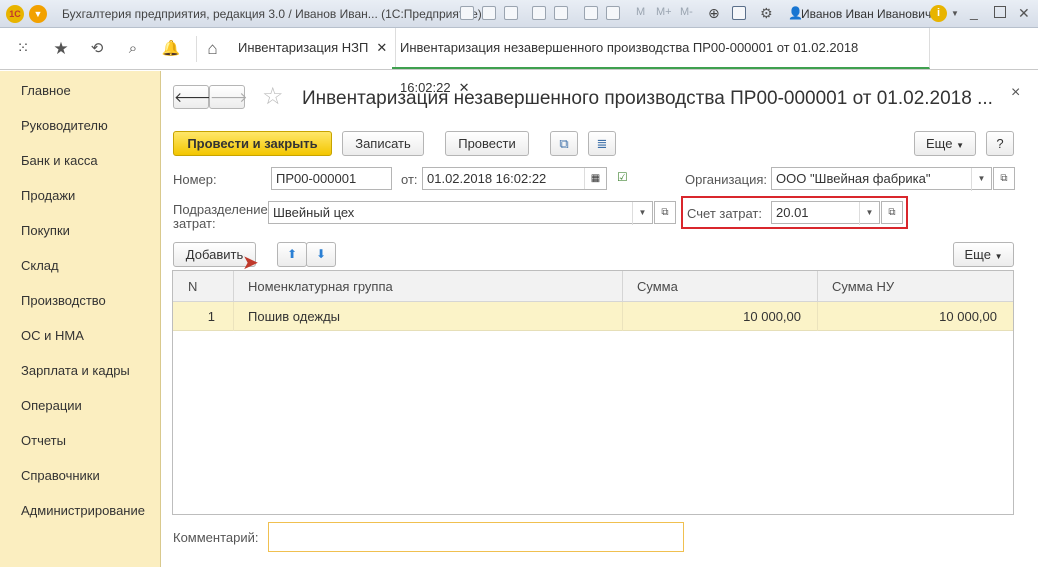 The image size is (1038, 567). I want to click on back-button: 🡐, so click(192, 97).